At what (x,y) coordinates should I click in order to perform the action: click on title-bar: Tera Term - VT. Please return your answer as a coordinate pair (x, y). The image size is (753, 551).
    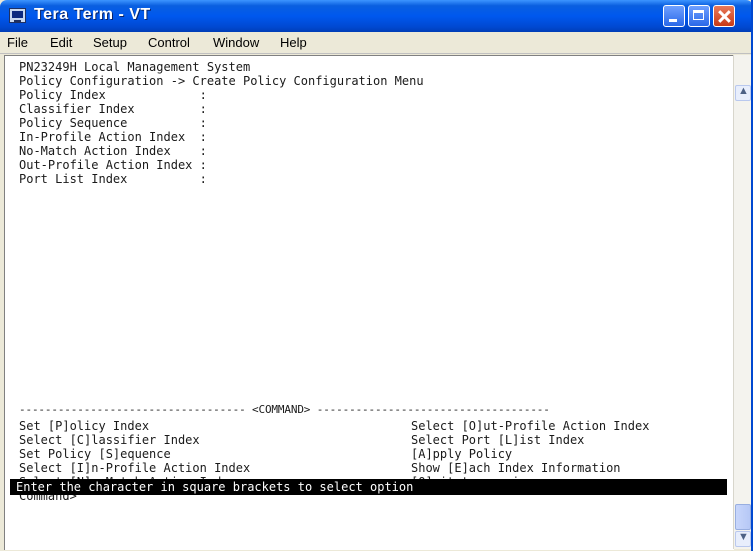
    Looking at the image, I should click on (376, 16).